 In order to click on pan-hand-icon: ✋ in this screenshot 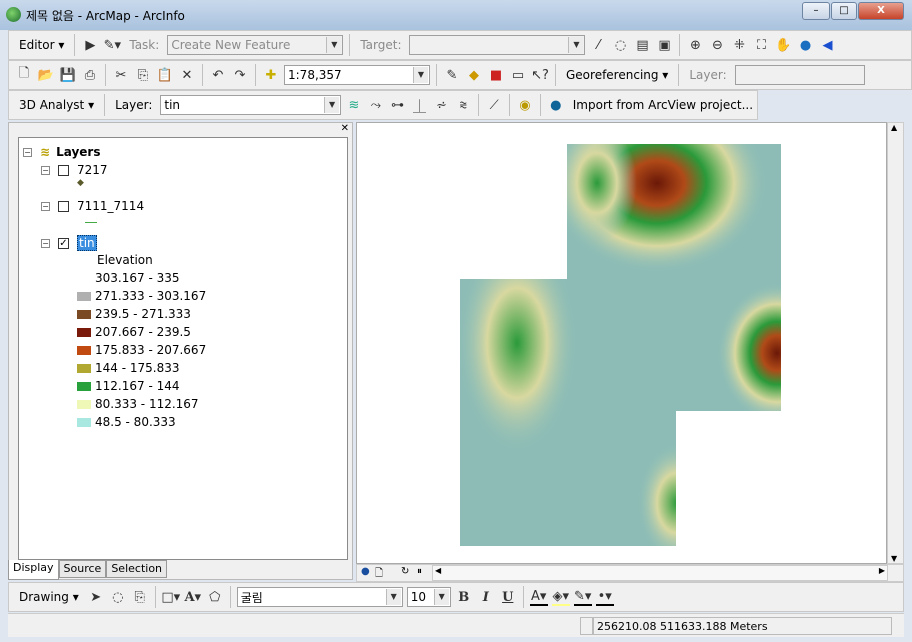, I will do `click(783, 45)`.